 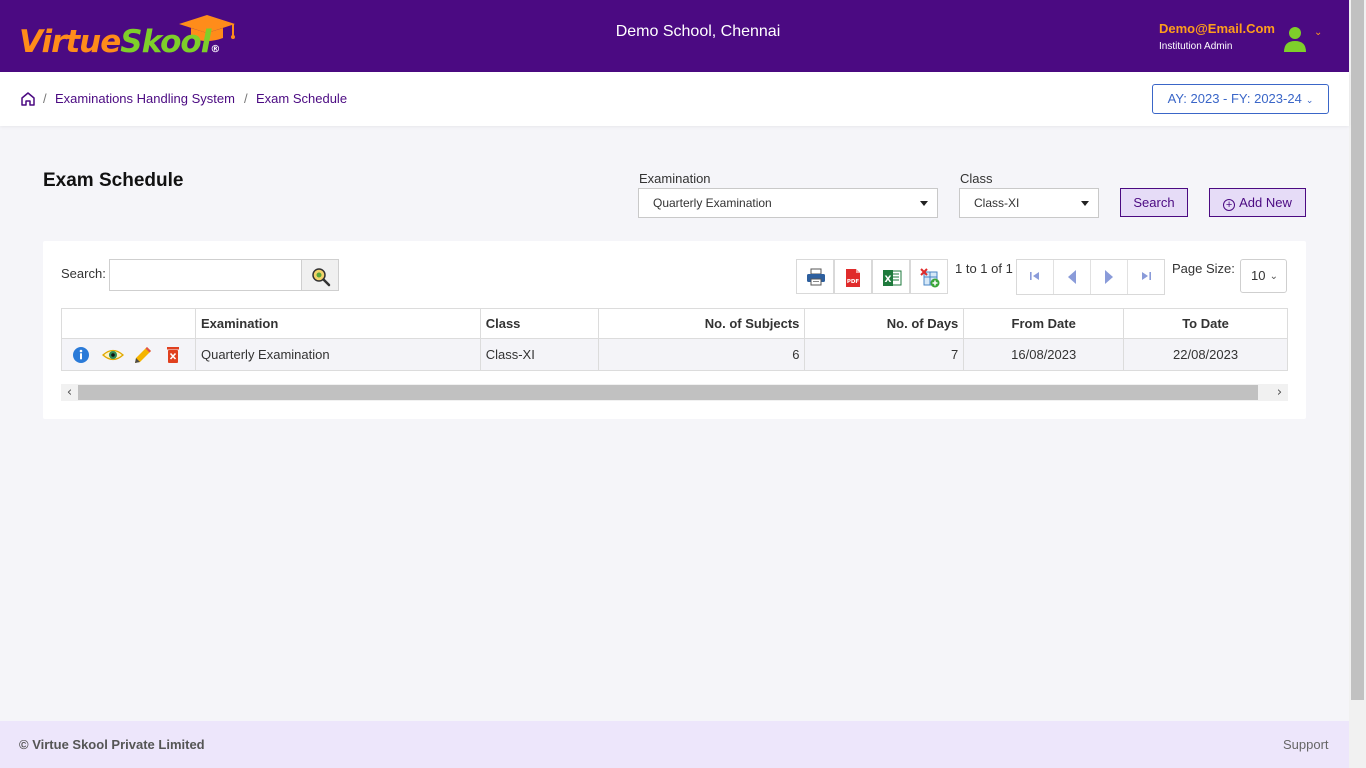 What do you see at coordinates (788, 203) in the screenshot?
I see `examination-select: Quarterly Examination` at bounding box center [788, 203].